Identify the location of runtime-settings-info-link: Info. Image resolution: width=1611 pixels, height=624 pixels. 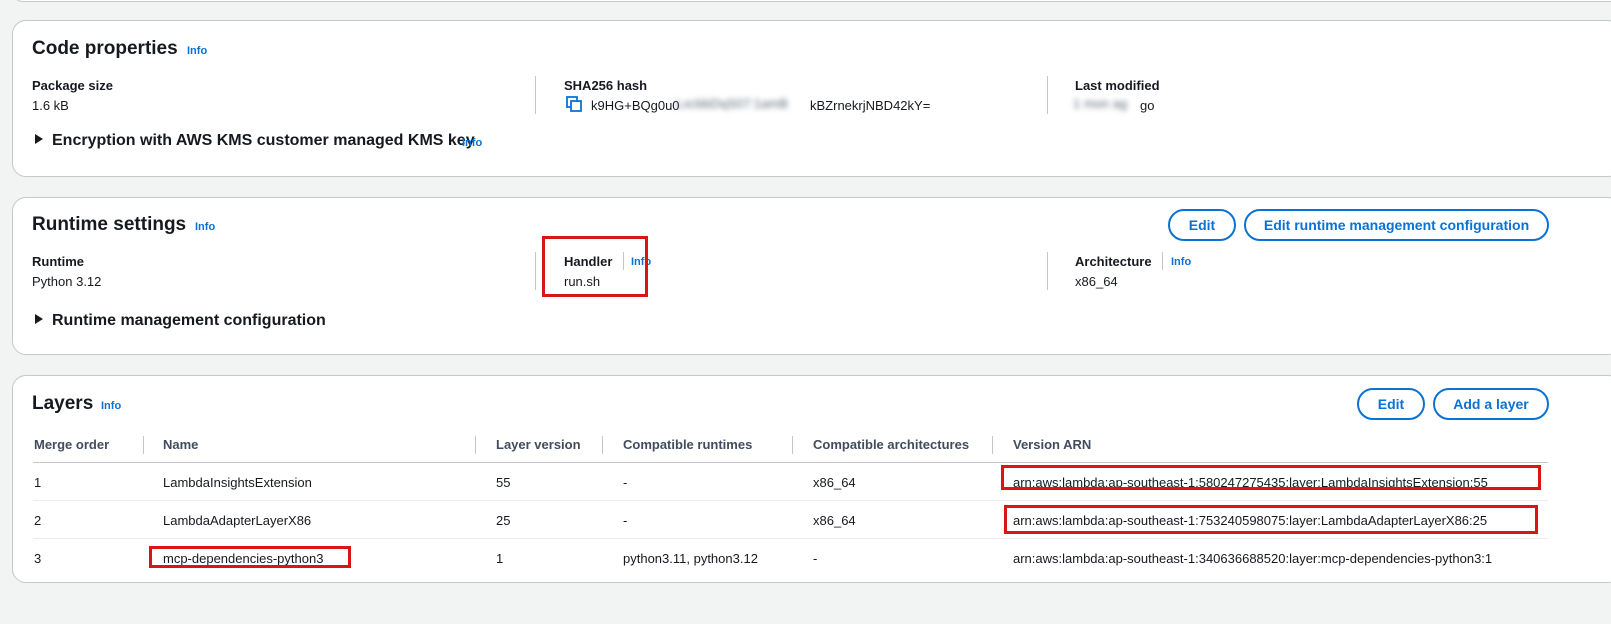
(205, 227).